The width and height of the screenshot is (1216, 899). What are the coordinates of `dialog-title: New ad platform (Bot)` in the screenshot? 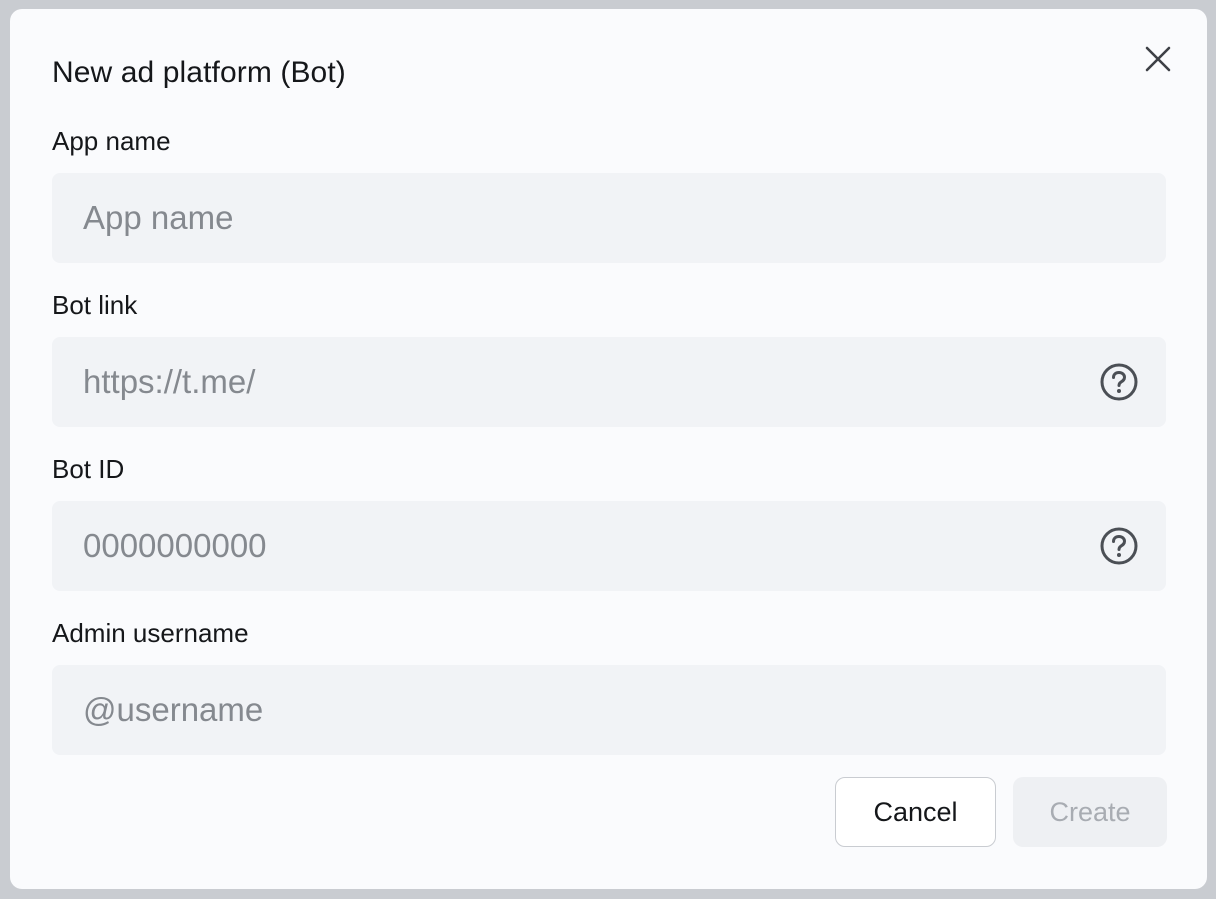 It's located at (199, 72).